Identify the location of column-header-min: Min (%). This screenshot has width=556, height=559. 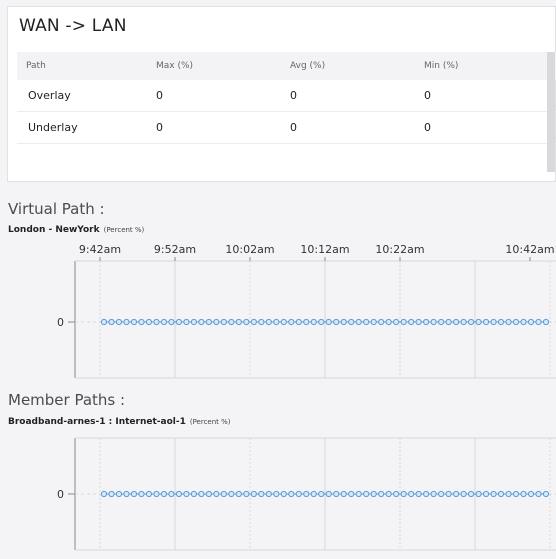
(485, 66).